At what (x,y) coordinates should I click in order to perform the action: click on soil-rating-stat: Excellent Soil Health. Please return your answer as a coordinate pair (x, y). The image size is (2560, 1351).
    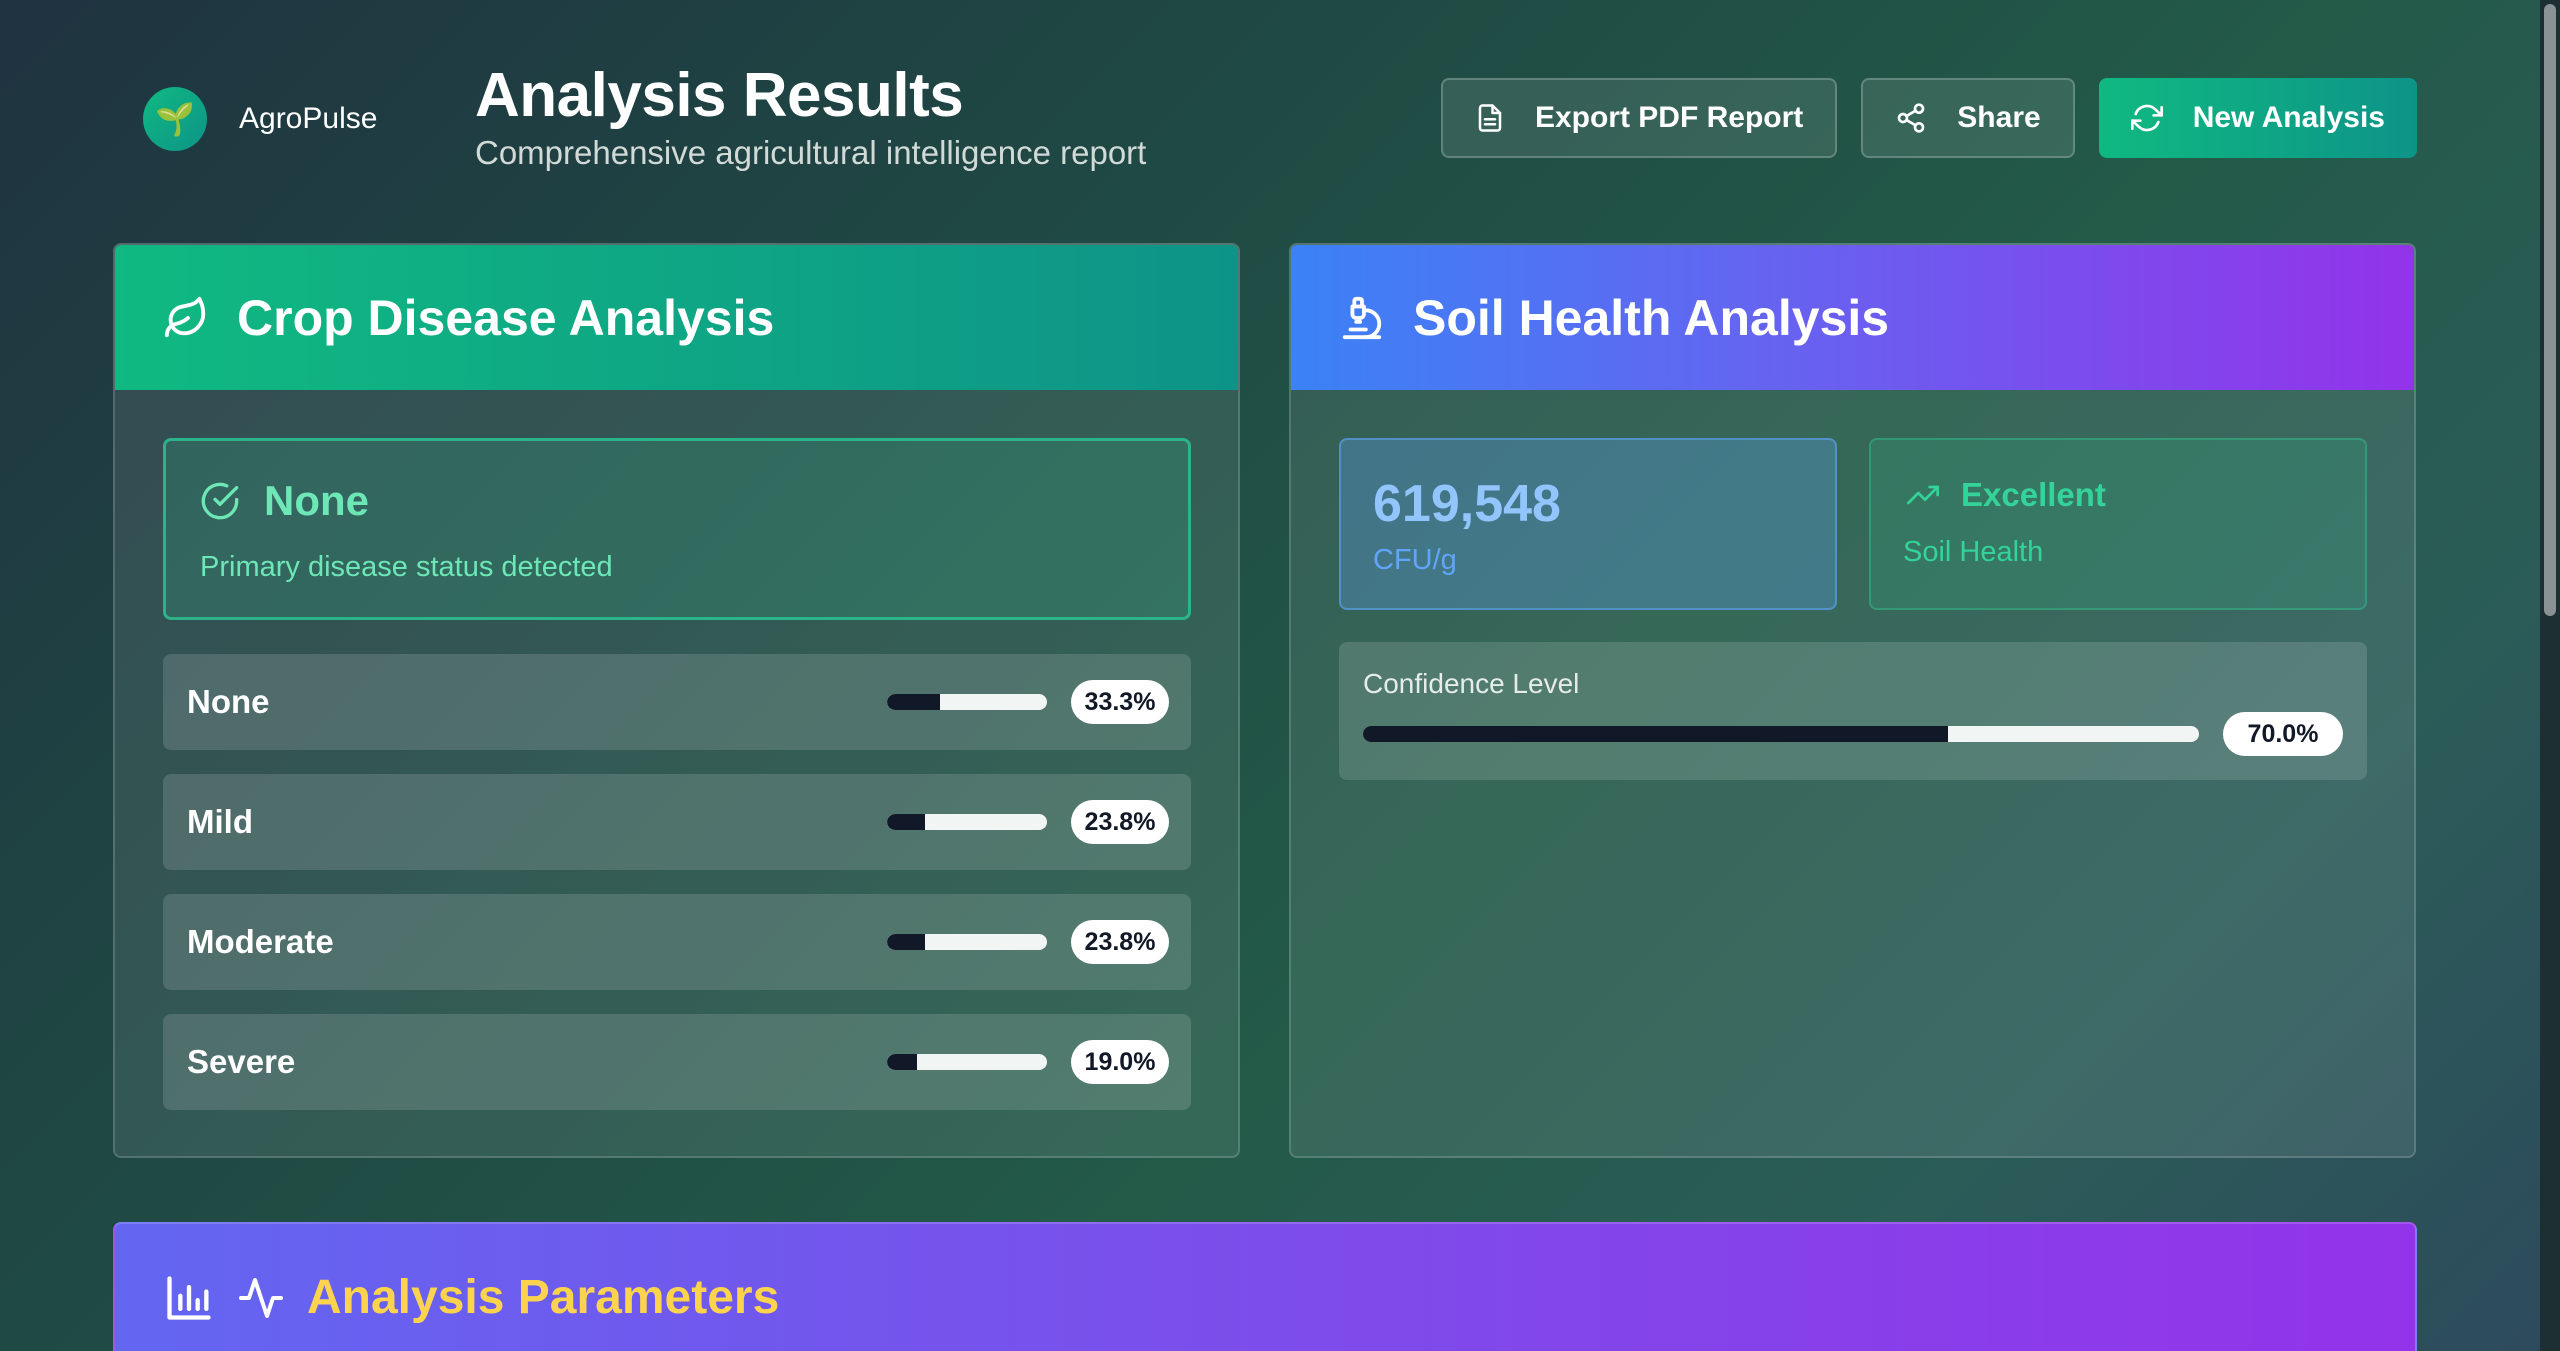
    Looking at the image, I should click on (2118, 524).